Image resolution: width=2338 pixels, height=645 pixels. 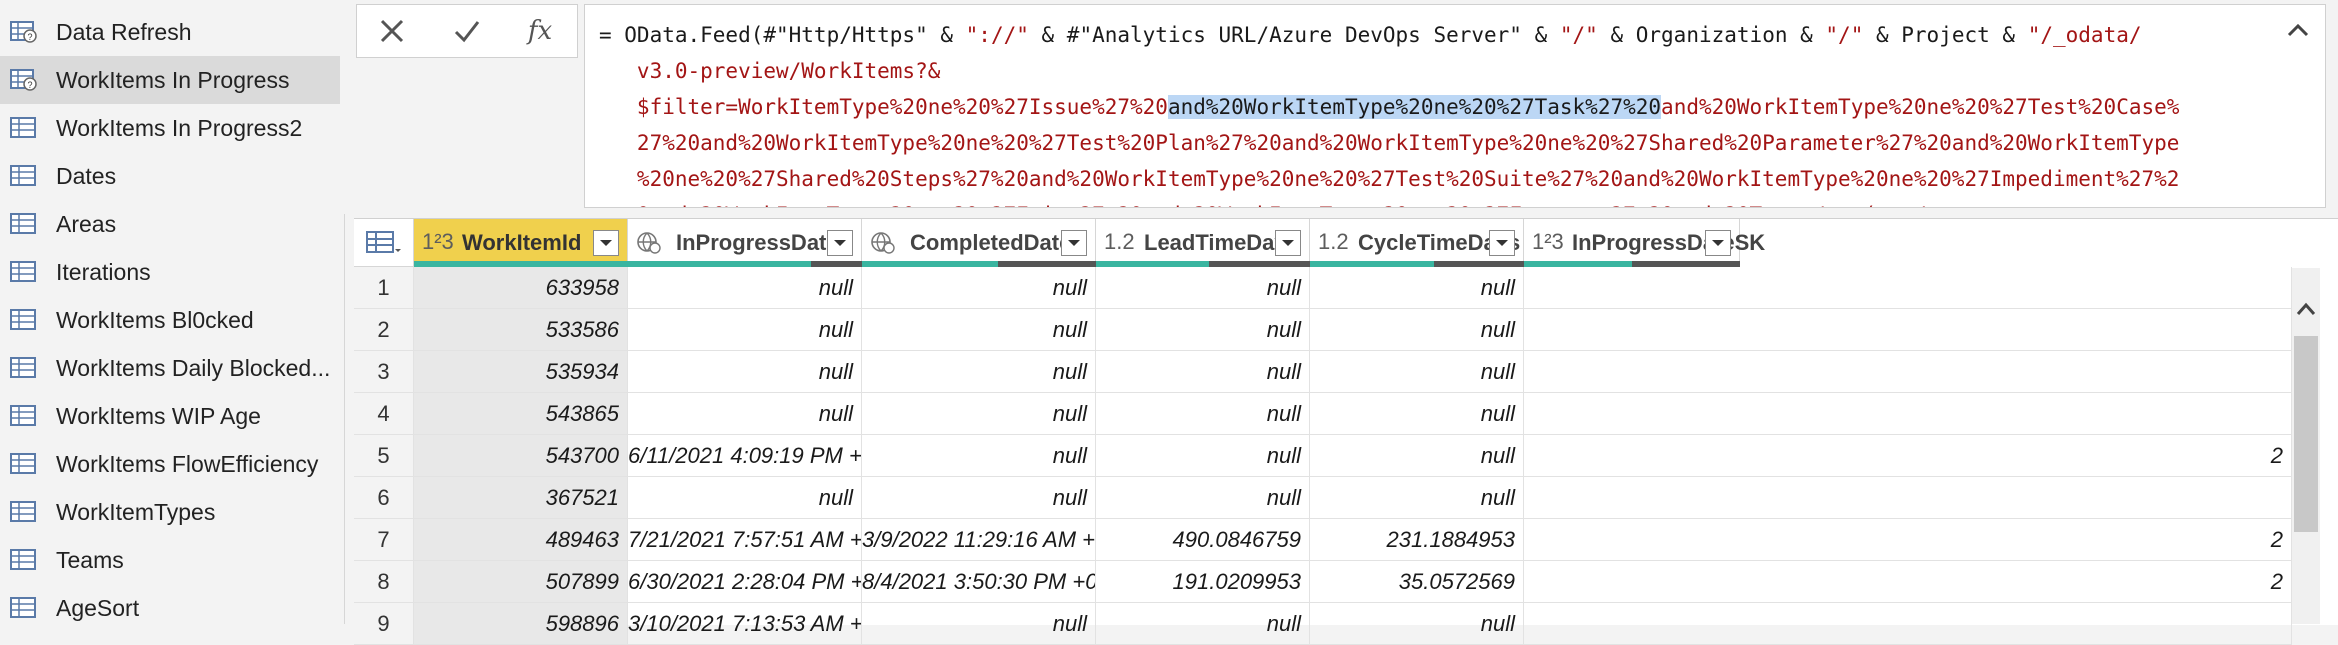 What do you see at coordinates (384, 498) in the screenshot?
I see `row-number: 6` at bounding box center [384, 498].